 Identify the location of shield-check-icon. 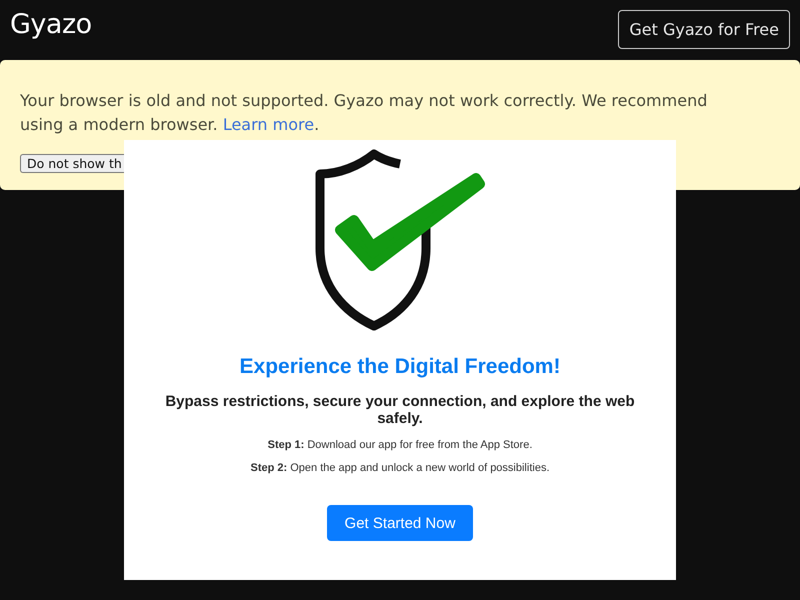
(400, 240).